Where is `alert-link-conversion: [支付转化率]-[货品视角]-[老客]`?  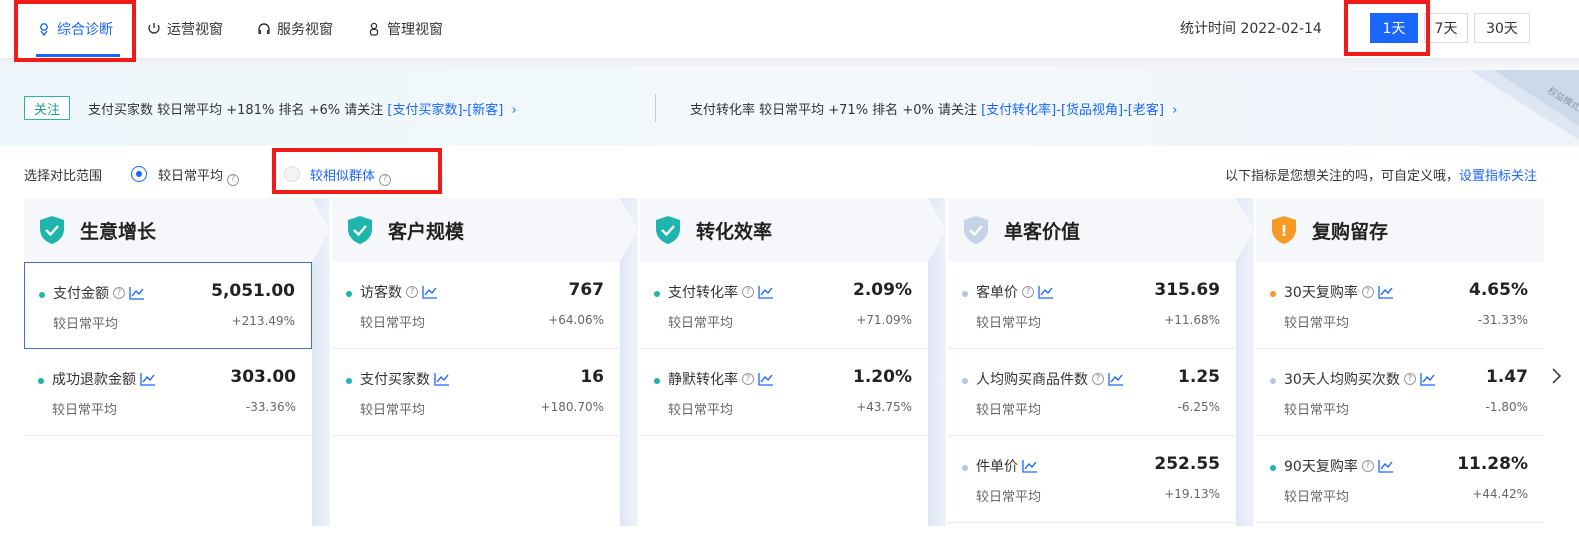 alert-link-conversion: [支付转化率]-[货品视角]-[老客] is located at coordinates (1072, 110).